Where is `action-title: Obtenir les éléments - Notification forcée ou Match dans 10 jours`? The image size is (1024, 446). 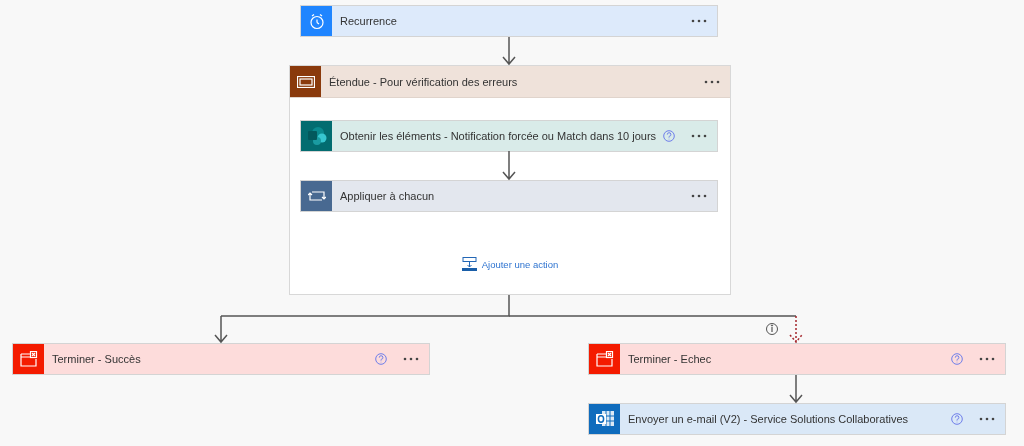
action-title: Obtenir les éléments - Notification forcée ou Match dans 10 jours is located at coordinates (498, 136).